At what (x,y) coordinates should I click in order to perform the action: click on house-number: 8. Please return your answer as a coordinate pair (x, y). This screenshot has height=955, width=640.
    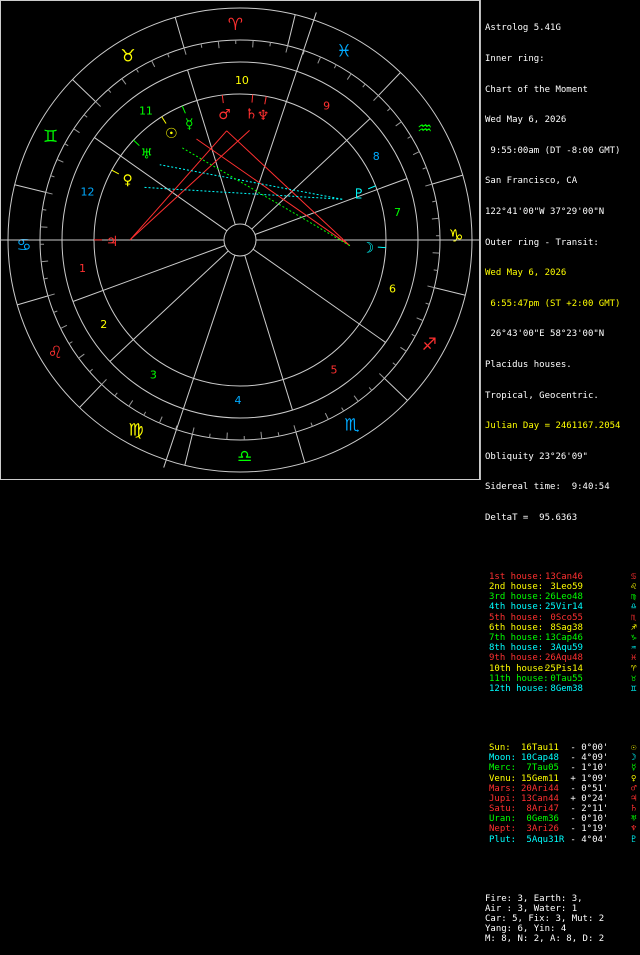
    Looking at the image, I should click on (376, 156).